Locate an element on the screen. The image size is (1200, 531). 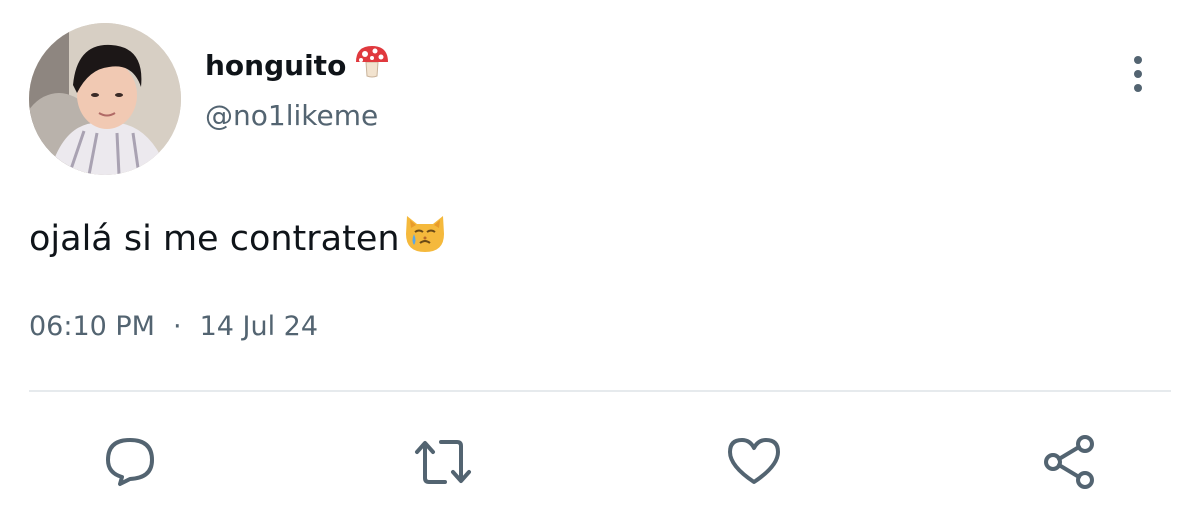
retweet-icon is located at coordinates (443, 462).